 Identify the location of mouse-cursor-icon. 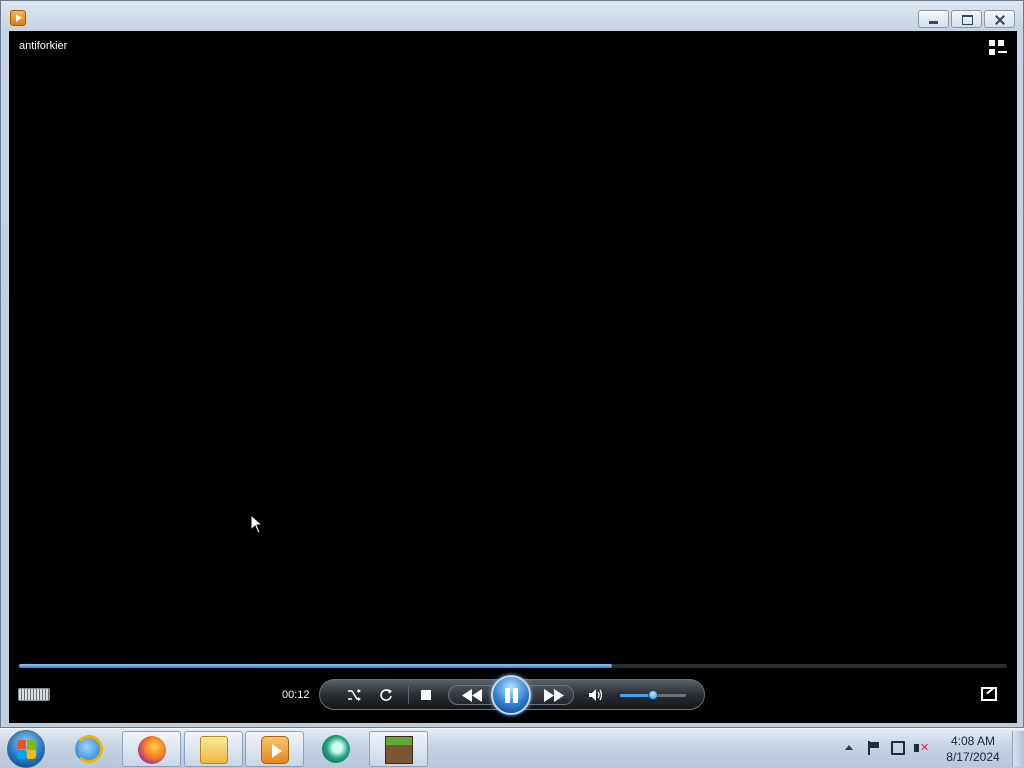
(257, 525).